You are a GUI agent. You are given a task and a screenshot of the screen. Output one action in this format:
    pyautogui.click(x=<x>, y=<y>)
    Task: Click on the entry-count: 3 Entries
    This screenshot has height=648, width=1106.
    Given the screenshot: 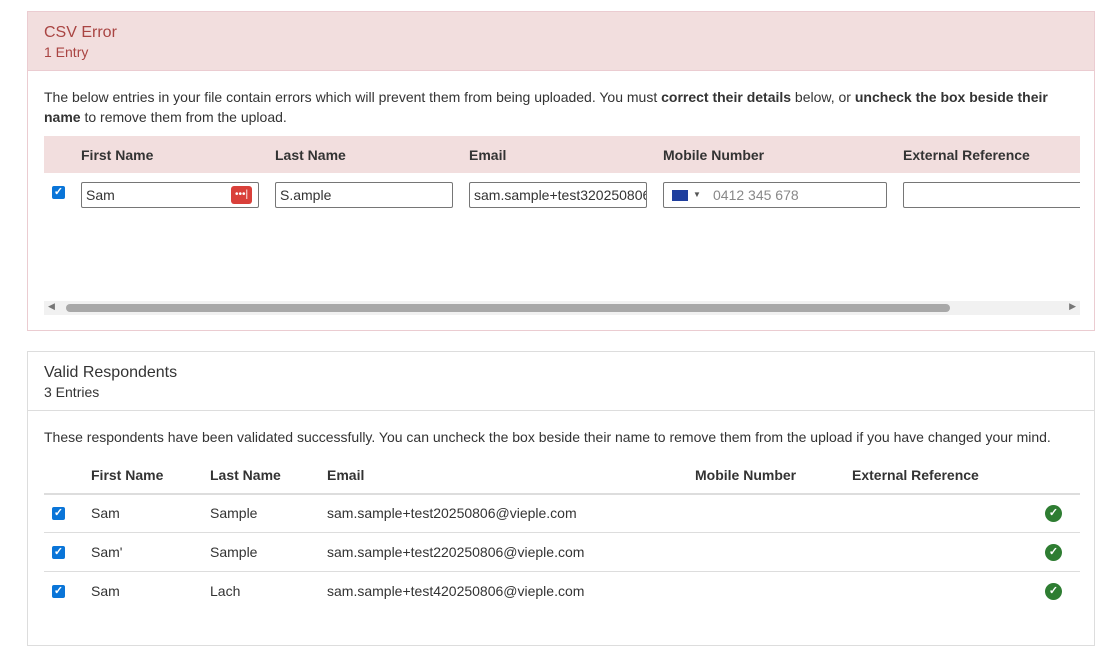 What is the action you would take?
    pyautogui.click(x=72, y=392)
    